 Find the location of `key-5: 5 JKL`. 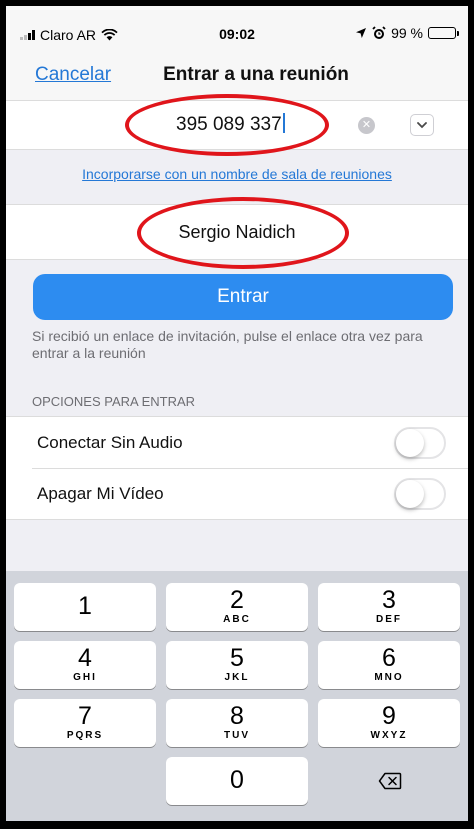

key-5: 5 JKL is located at coordinates (237, 665).